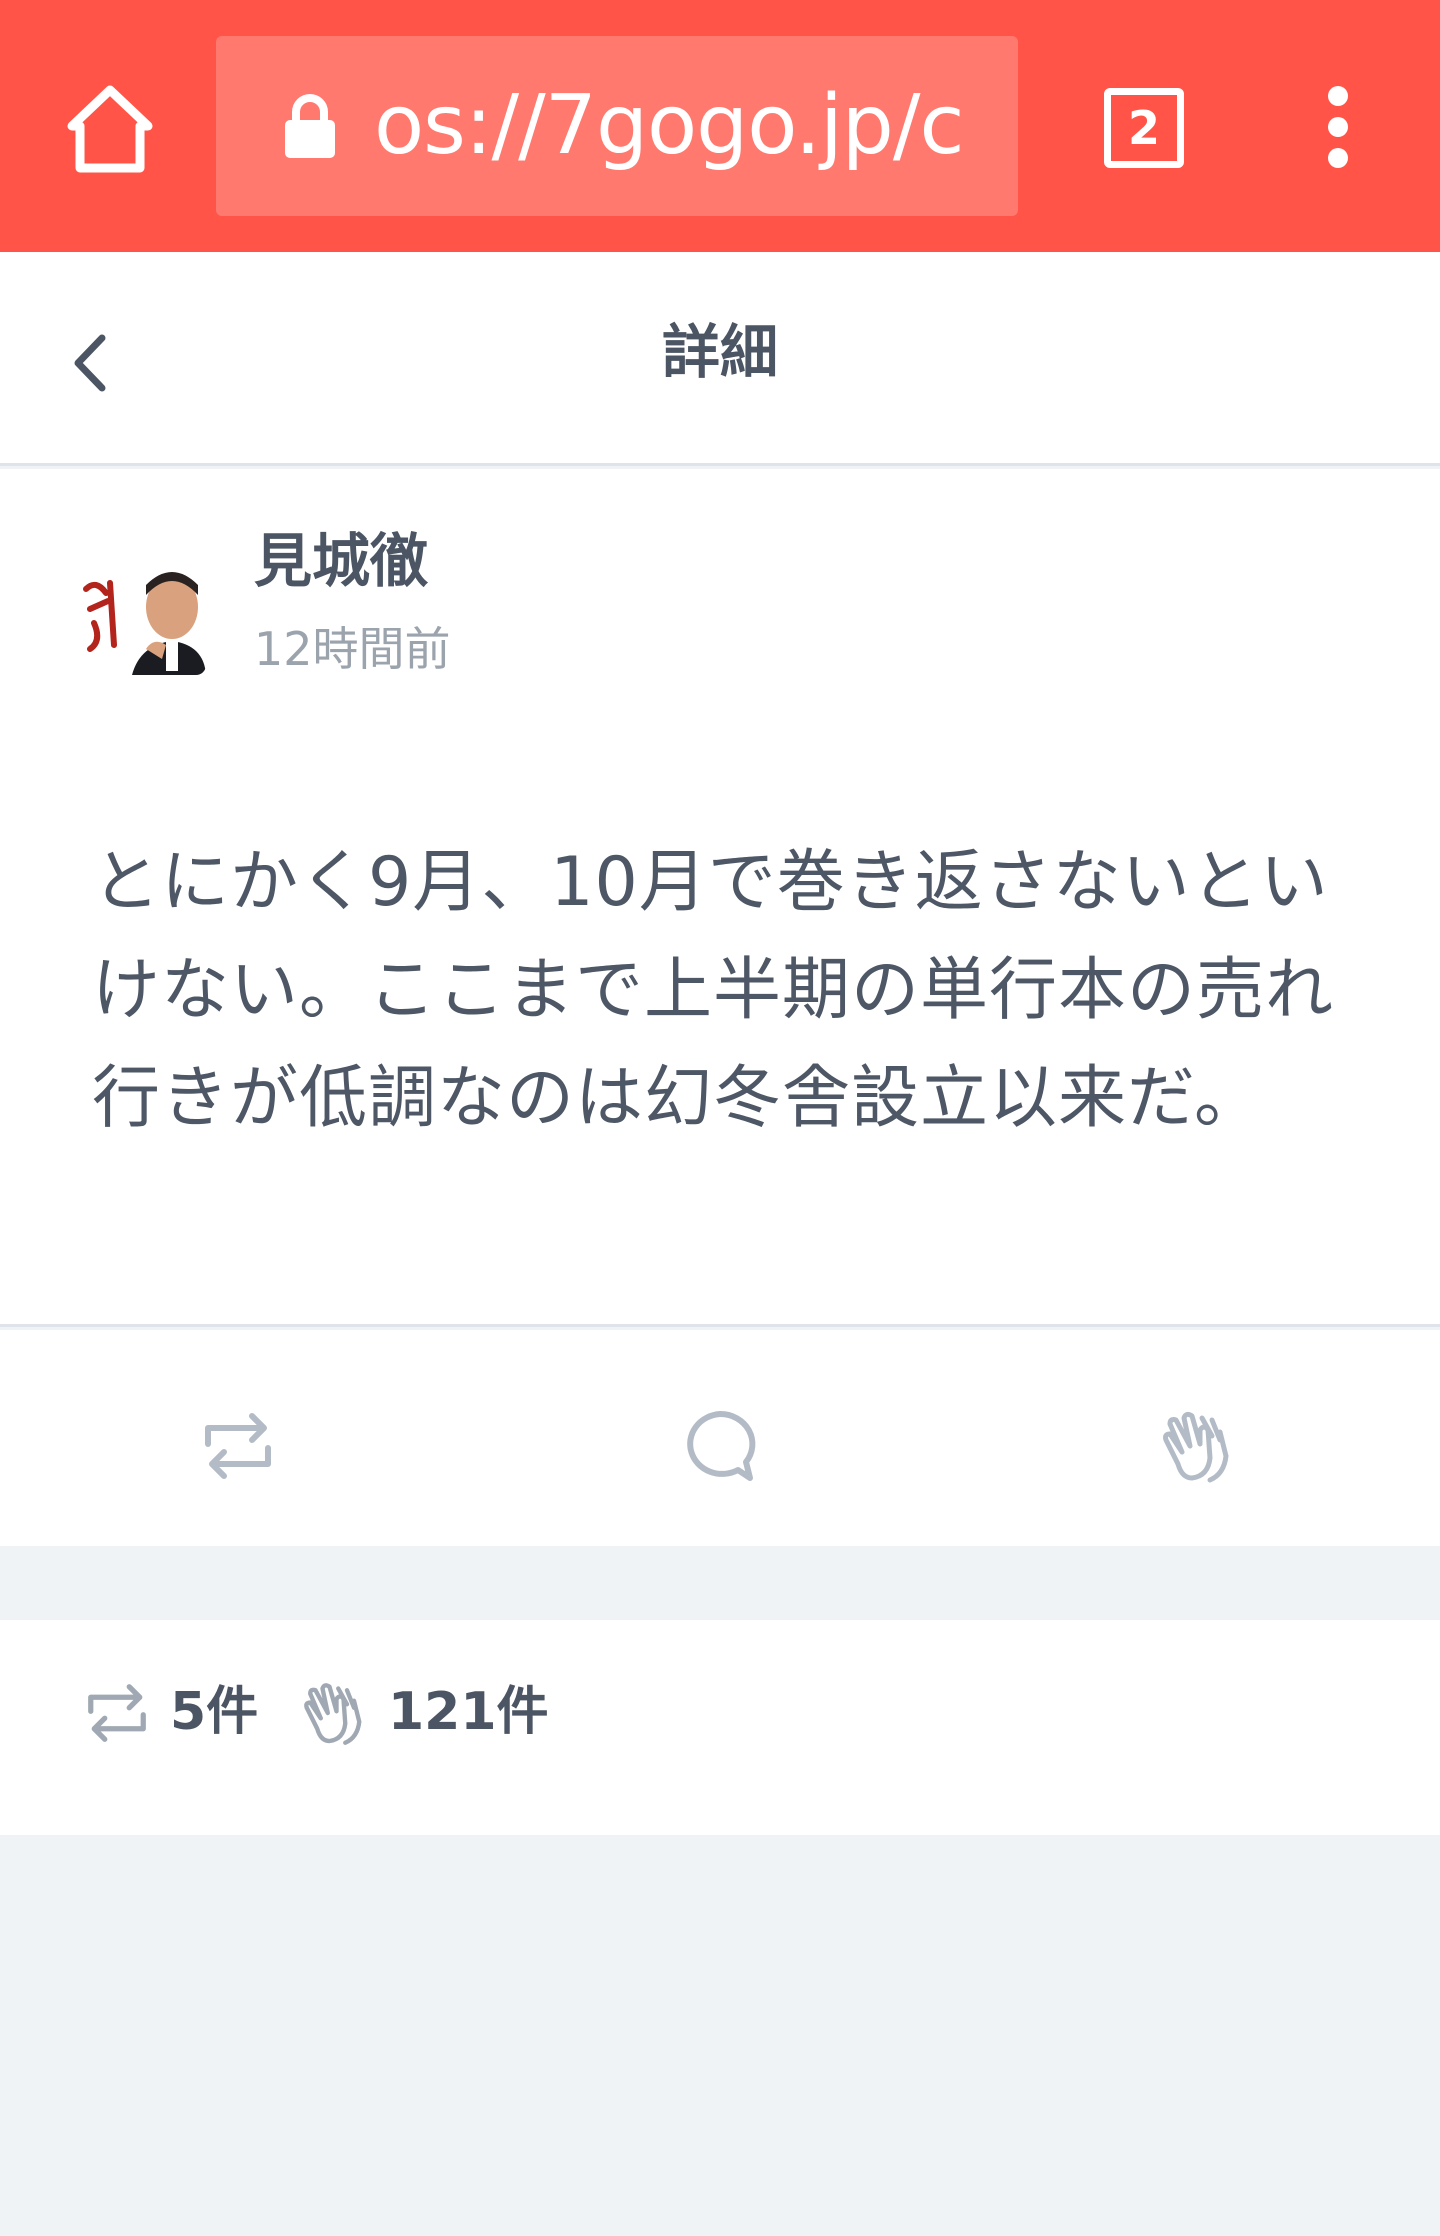 This screenshot has width=1440, height=2236. What do you see at coordinates (143, 612) in the screenshot?
I see `avatar` at bounding box center [143, 612].